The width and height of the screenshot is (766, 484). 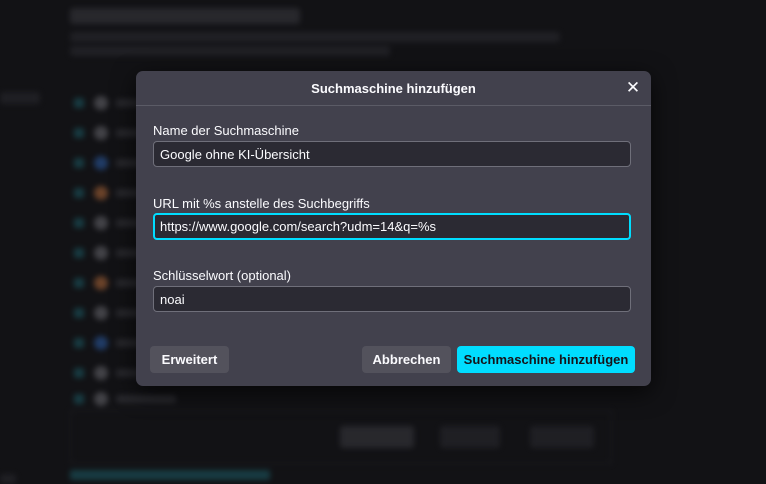 I want to click on dialog-header: Suchmaschine hinzufügen ✕, so click(x=393, y=88).